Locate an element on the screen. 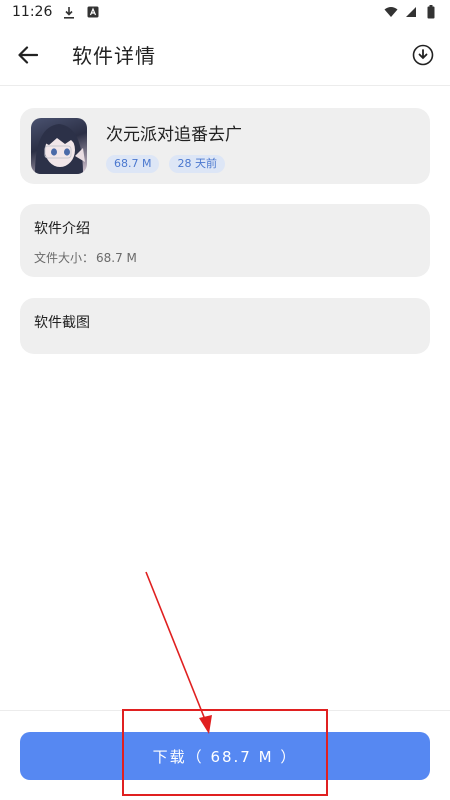  time-badge: 28 天前 is located at coordinates (197, 164).